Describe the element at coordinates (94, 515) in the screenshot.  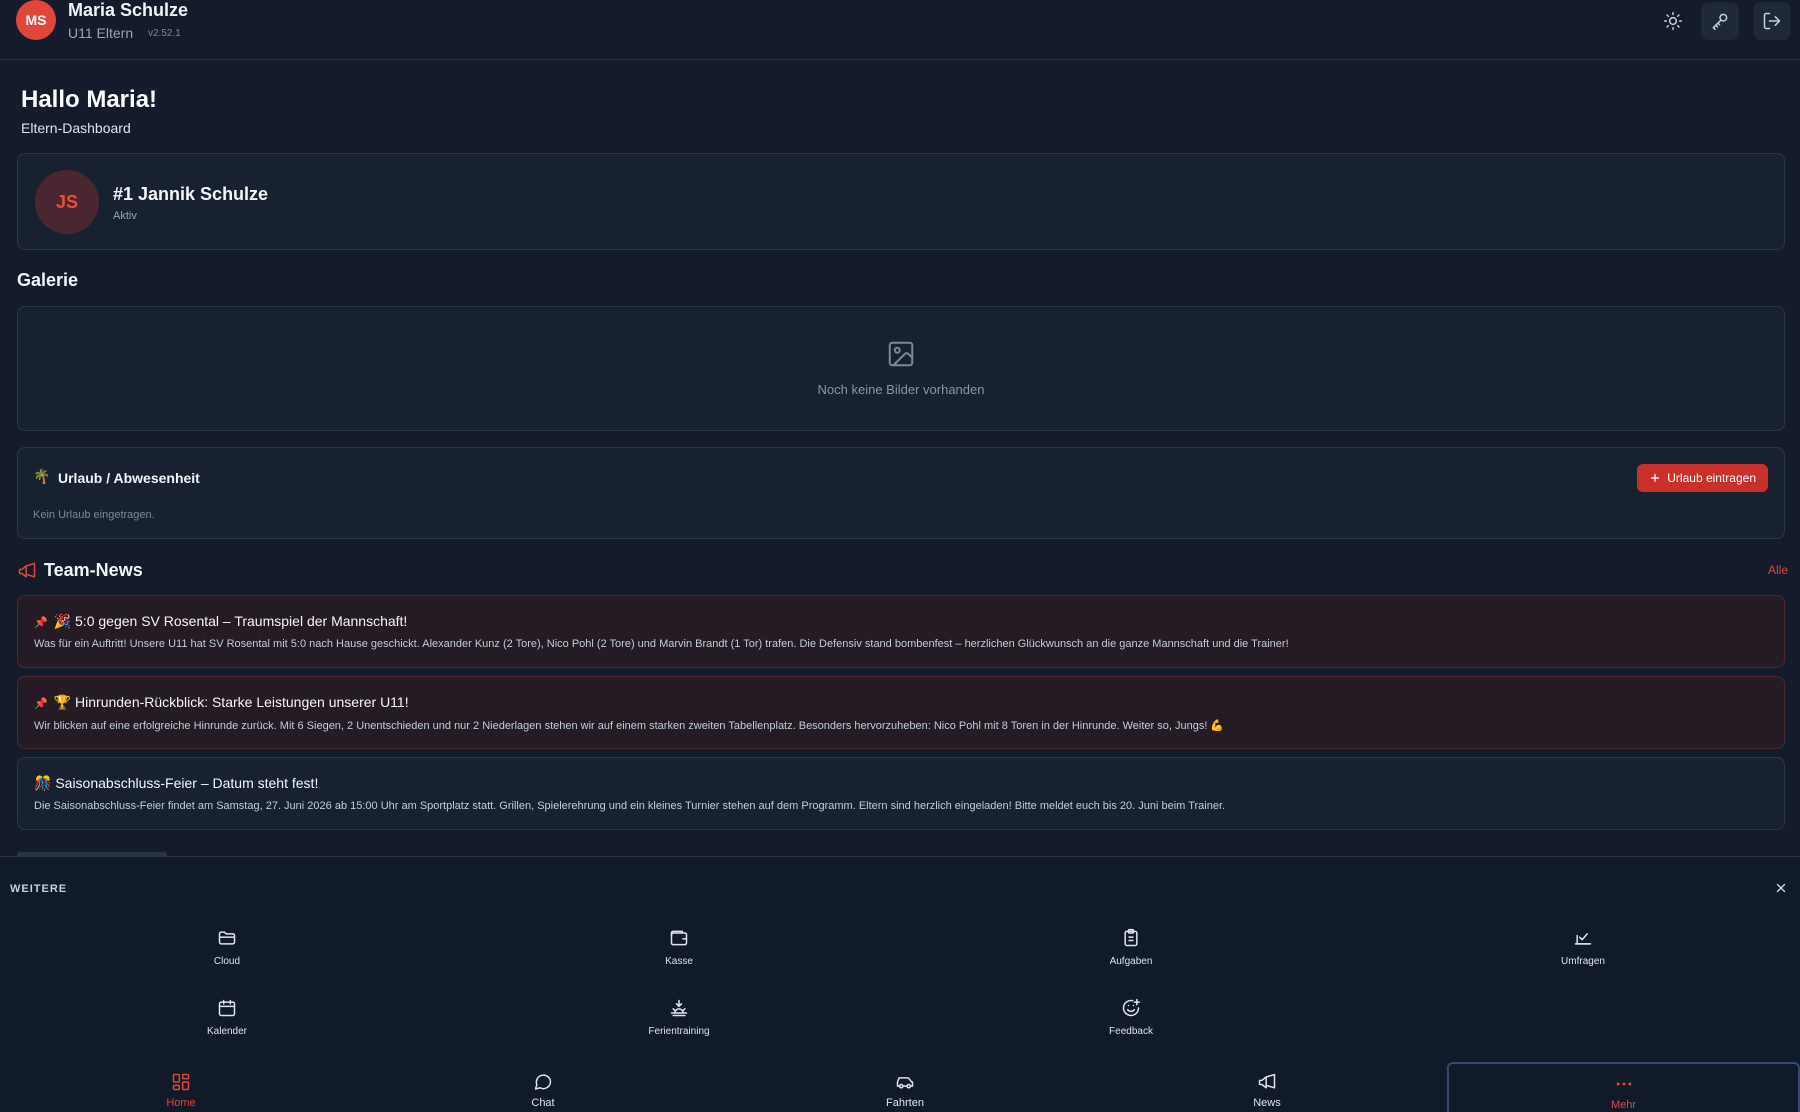
I see `vacation-empty-text: Kein Urlaub eingetragen.` at that location.